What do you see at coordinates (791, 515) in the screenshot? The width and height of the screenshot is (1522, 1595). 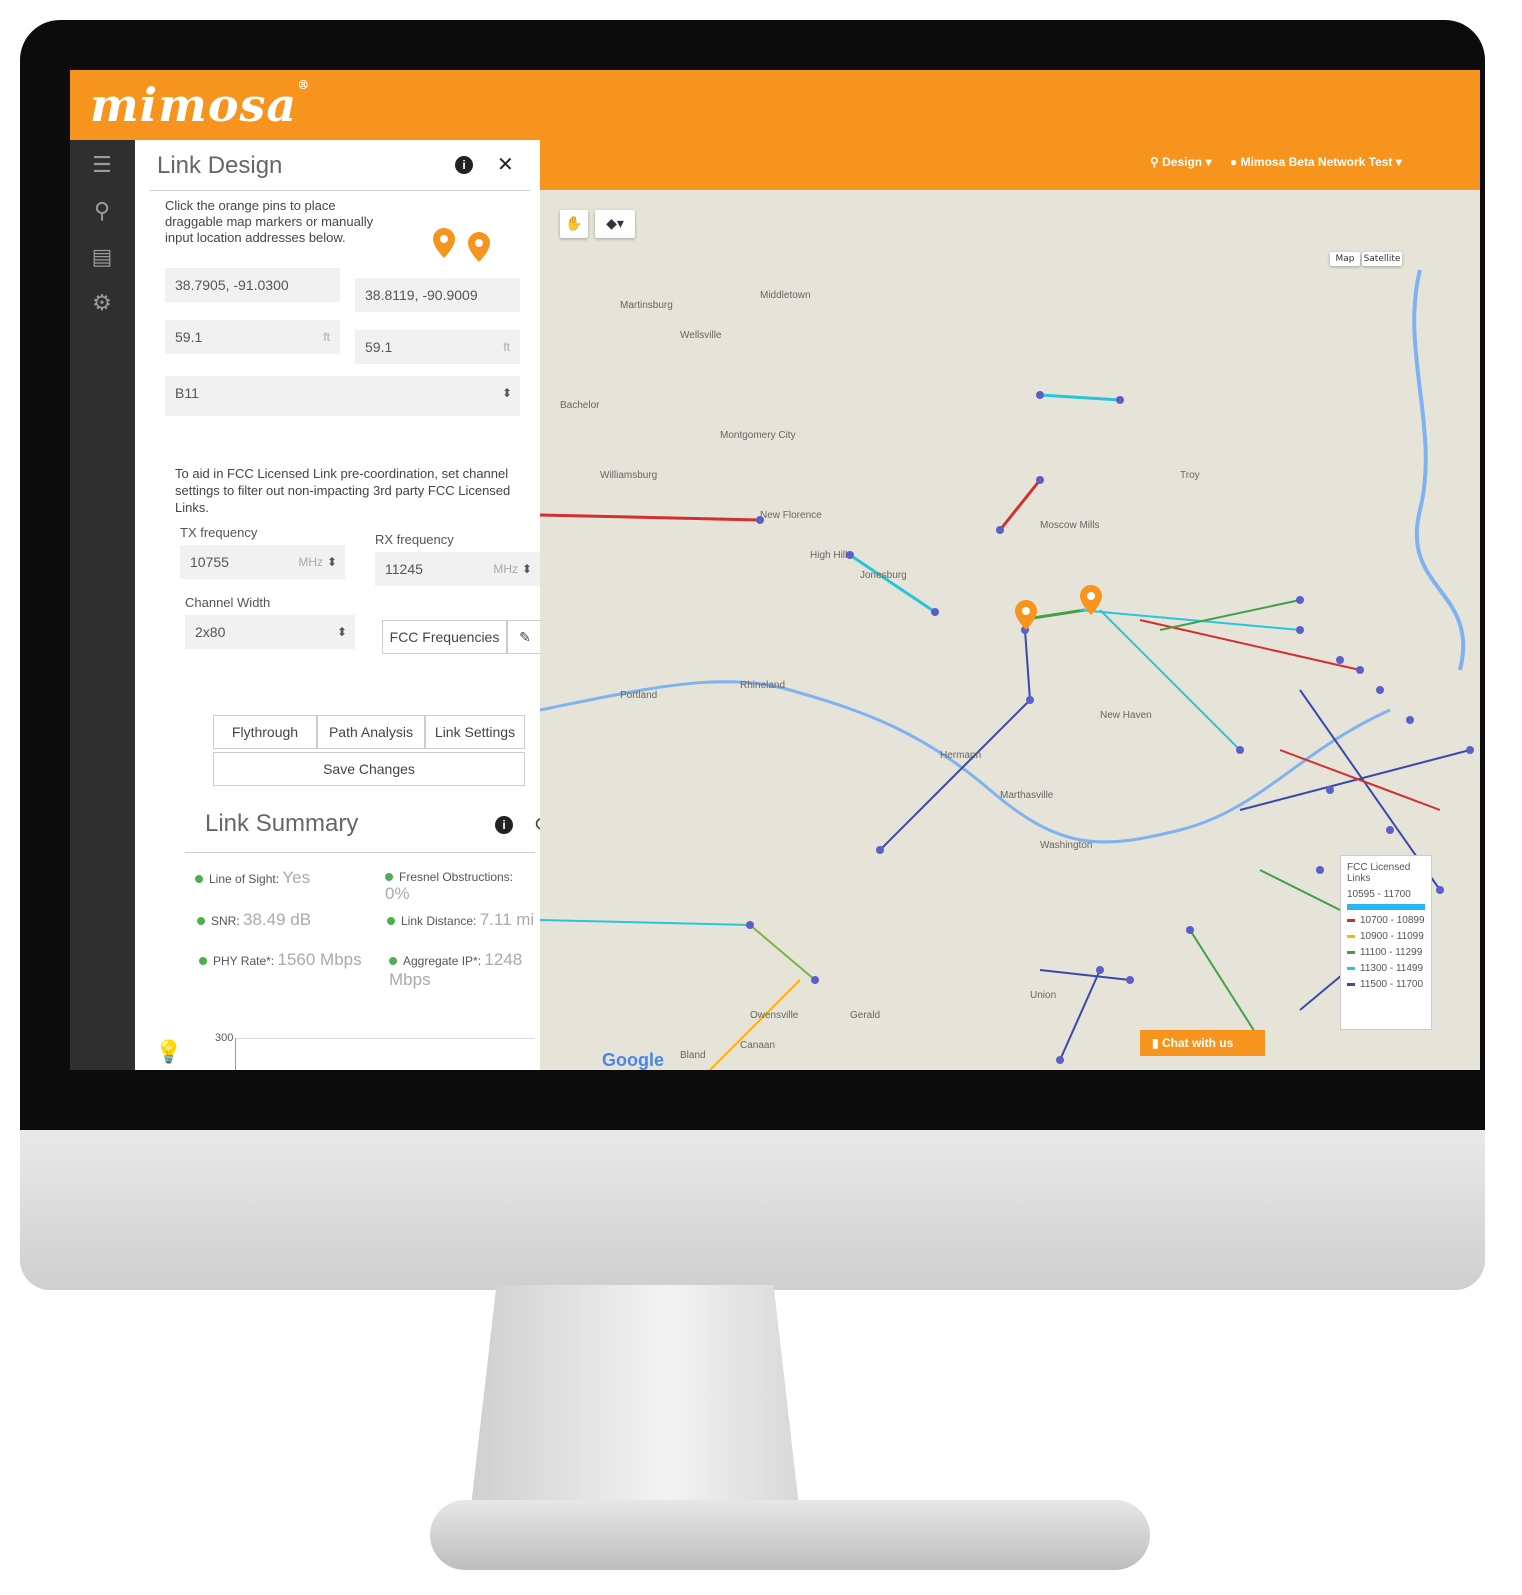 I see `place-label: New Florence` at bounding box center [791, 515].